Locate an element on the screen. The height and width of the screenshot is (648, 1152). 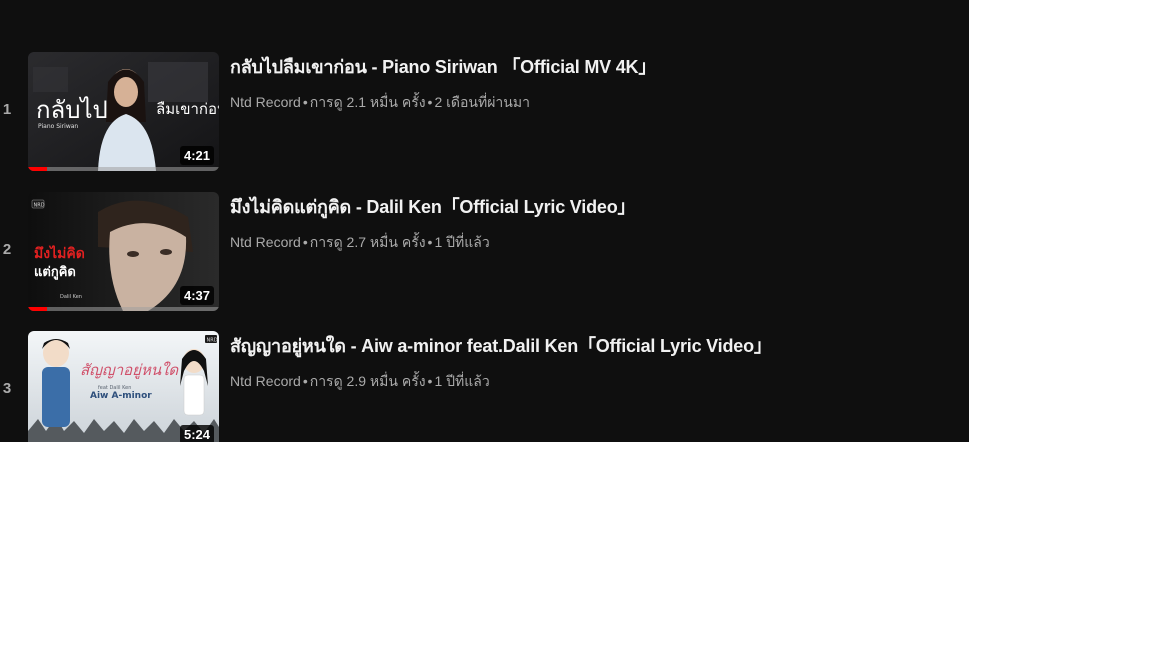
thumb-right-text: ลืมเขาก่อน is located at coordinates (187, 109).